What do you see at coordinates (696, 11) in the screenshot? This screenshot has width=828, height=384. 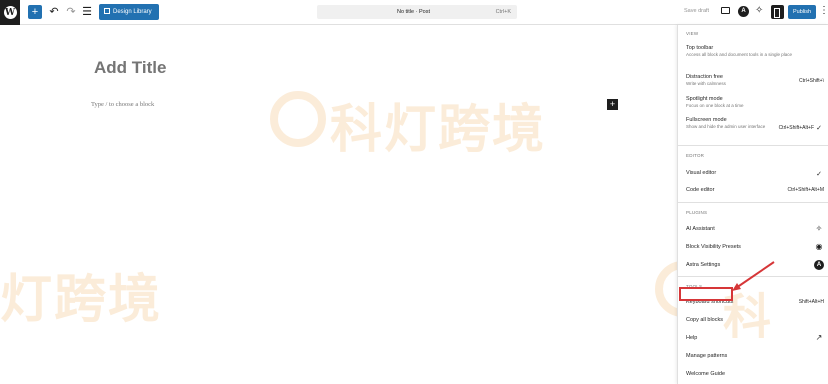 I see `save-draft-button: Save draft` at bounding box center [696, 11].